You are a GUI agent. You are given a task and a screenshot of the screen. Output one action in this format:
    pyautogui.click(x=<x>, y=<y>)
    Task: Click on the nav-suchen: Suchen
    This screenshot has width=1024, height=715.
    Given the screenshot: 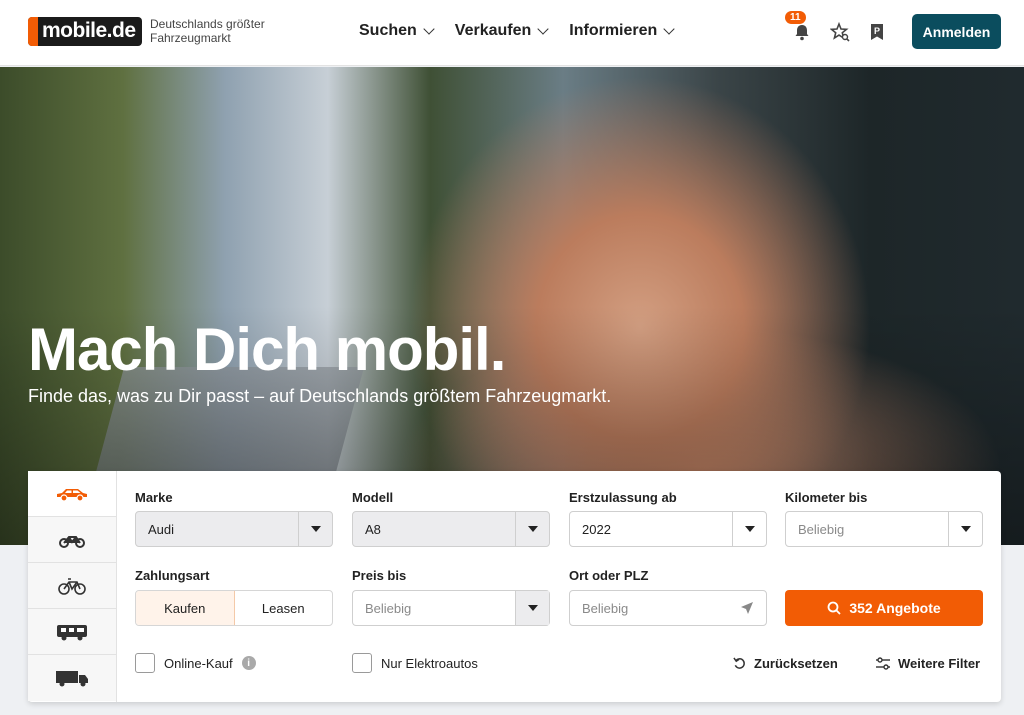 What is the action you would take?
    pyautogui.click(x=397, y=31)
    